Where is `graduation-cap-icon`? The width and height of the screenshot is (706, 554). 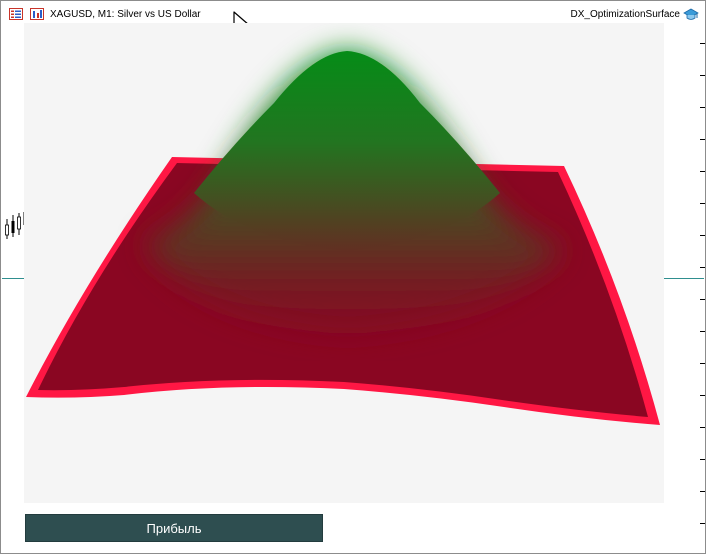 graduation-cap-icon is located at coordinates (691, 15).